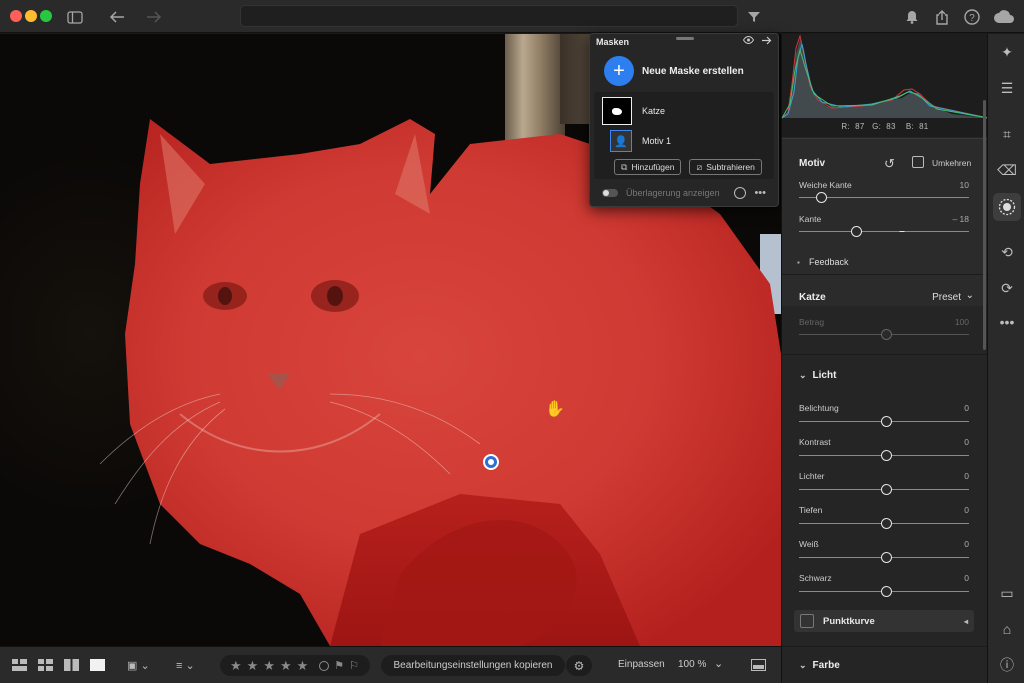  What do you see at coordinates (1007, 629) in the screenshot?
I see `tag-icon: ⌂` at bounding box center [1007, 629].